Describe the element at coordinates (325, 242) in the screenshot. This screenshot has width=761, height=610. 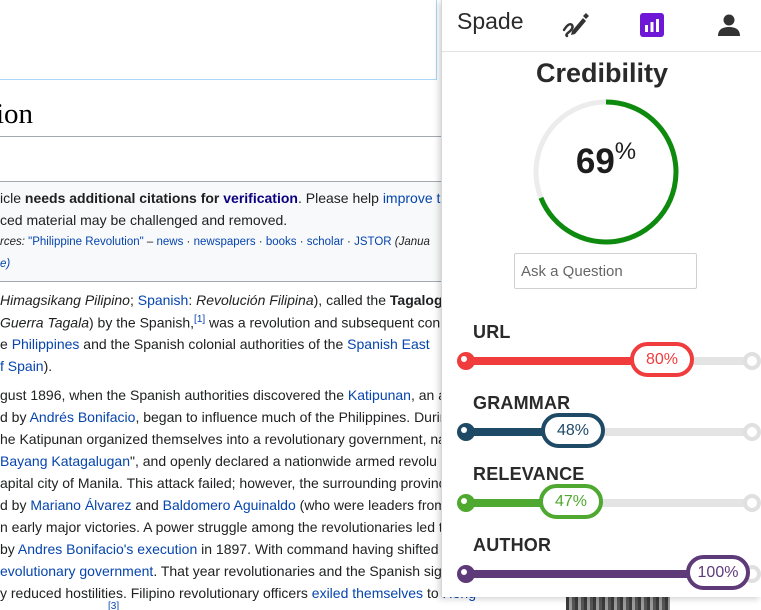
I see `scholar-link: scholar` at that location.